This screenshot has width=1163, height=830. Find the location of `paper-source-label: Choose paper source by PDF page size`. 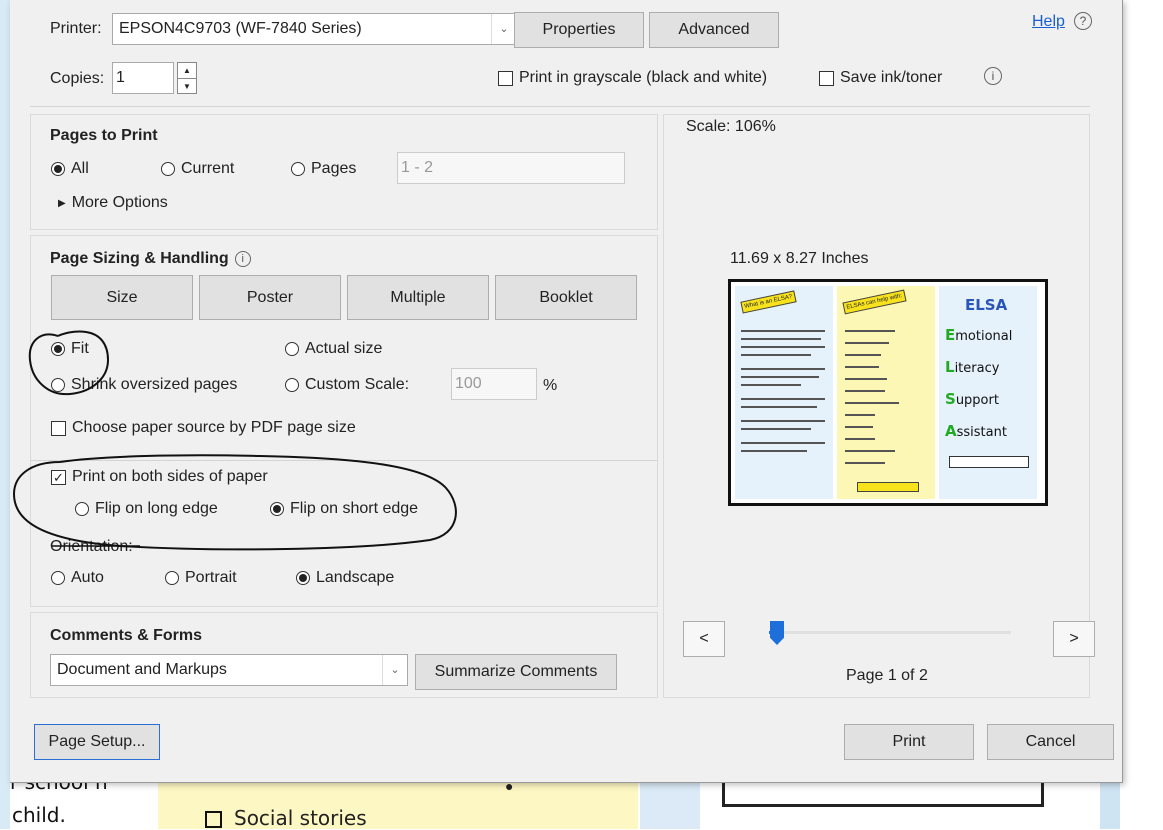

paper-source-label: Choose paper source by PDF page size is located at coordinates (214, 427).